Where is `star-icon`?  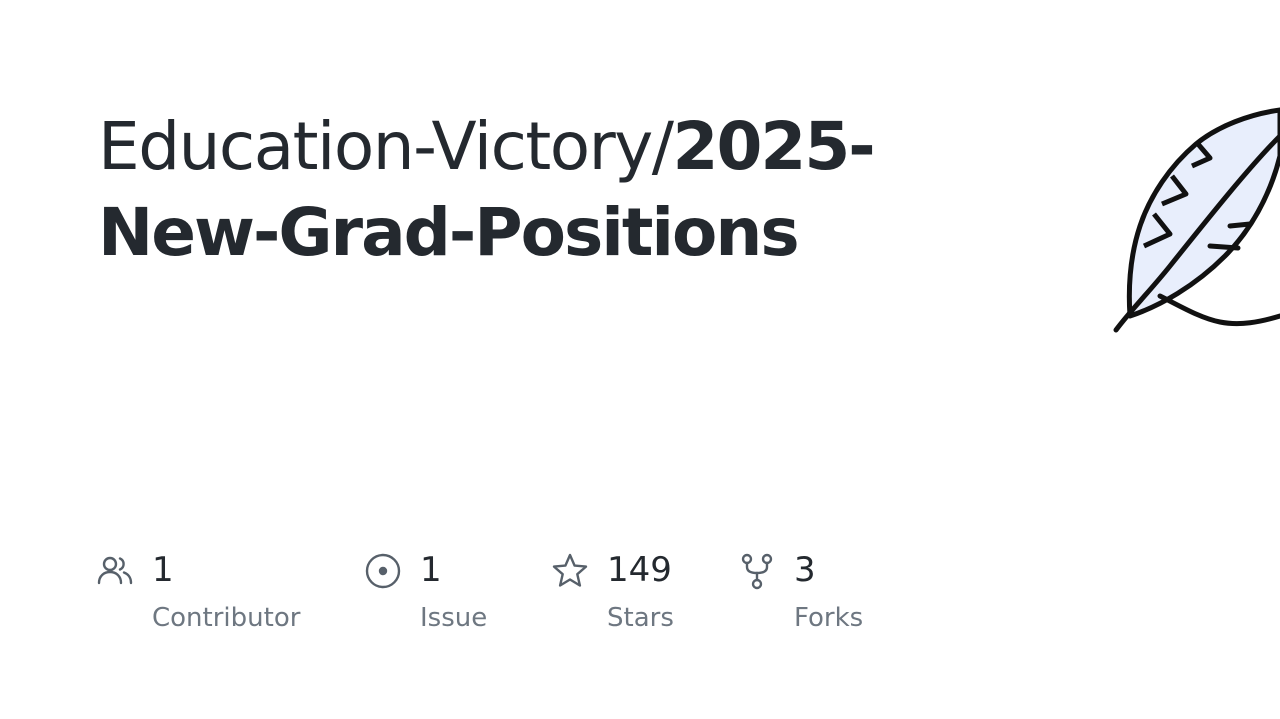 star-icon is located at coordinates (570, 571).